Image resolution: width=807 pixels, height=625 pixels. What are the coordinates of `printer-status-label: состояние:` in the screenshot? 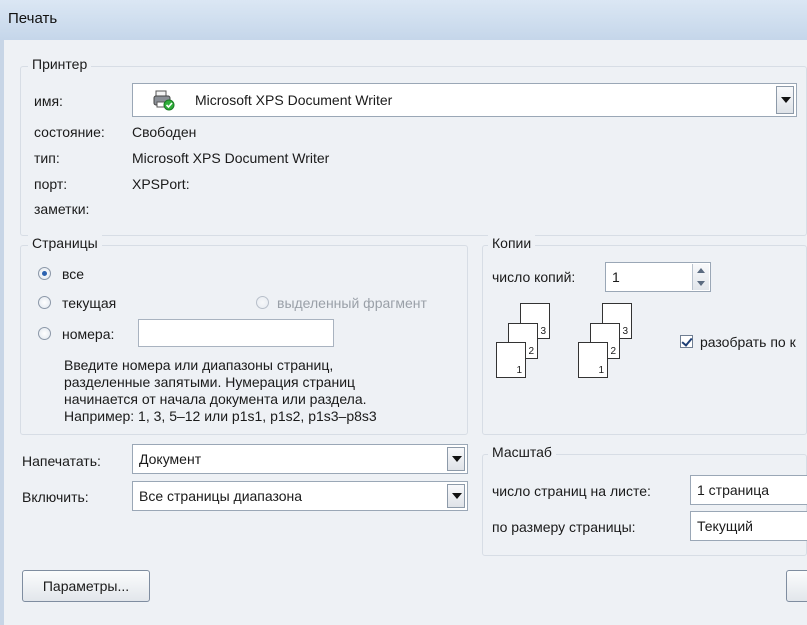 It's located at (69, 132).